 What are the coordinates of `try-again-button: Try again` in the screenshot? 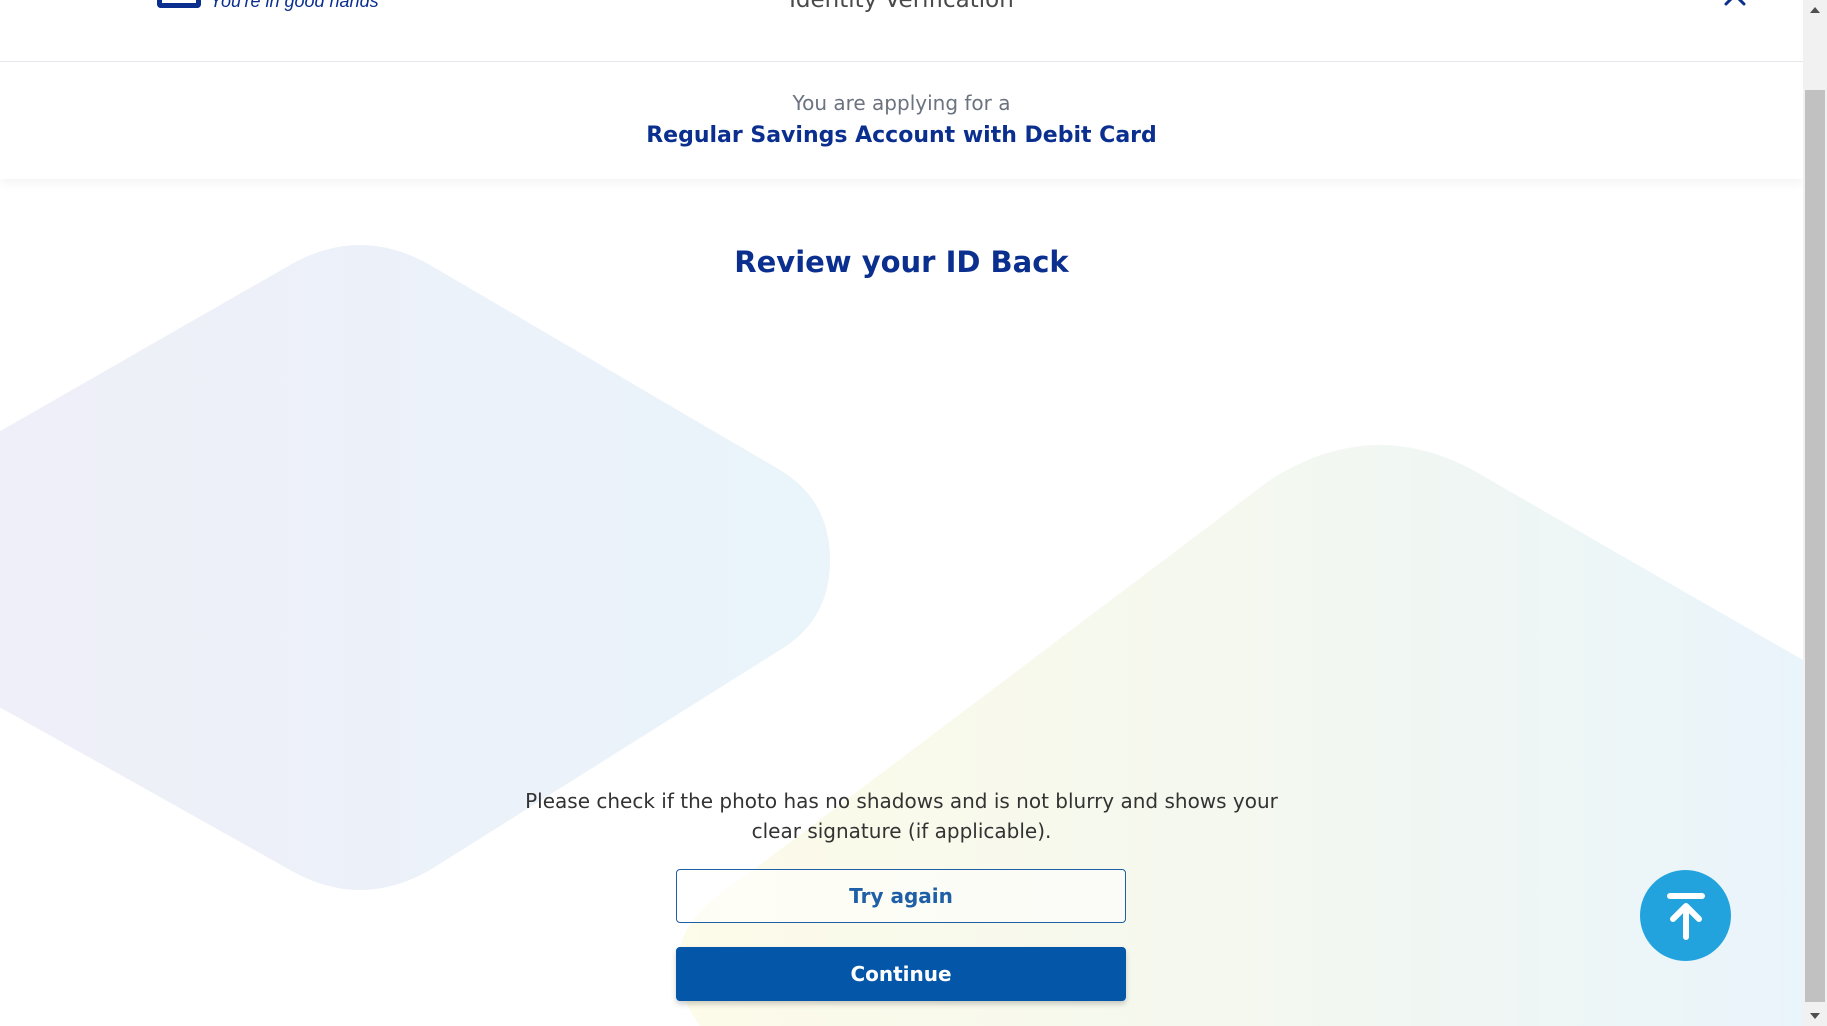 It's located at (901, 896).